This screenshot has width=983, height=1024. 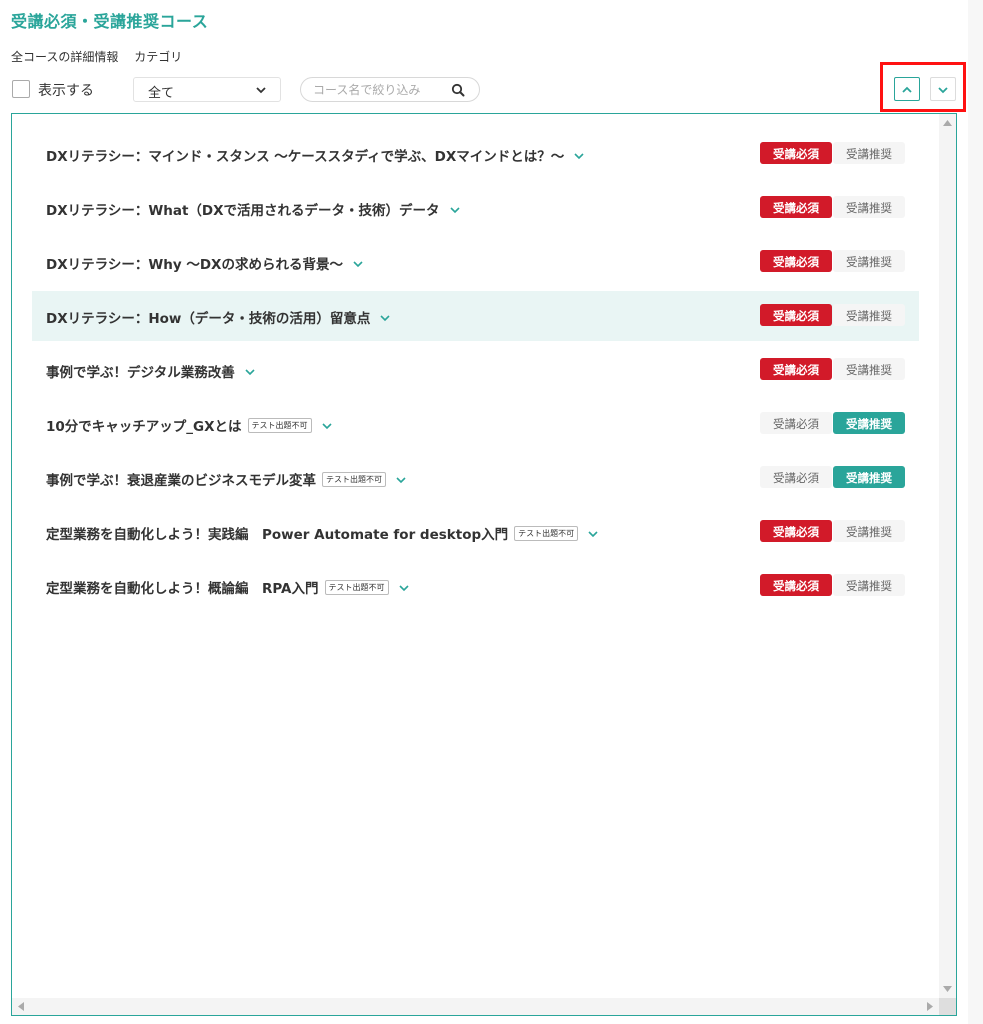 What do you see at coordinates (475, 316) in the screenshot?
I see `course-row: DXリテラシー：How（データ・技術の活用）留意点 受講必須 受講推奨` at bounding box center [475, 316].